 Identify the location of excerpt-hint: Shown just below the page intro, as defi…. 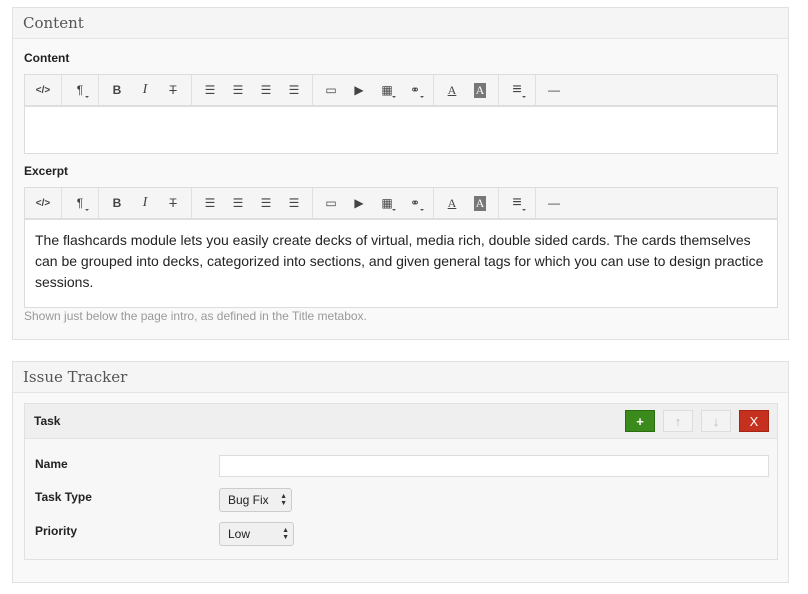
(195, 316).